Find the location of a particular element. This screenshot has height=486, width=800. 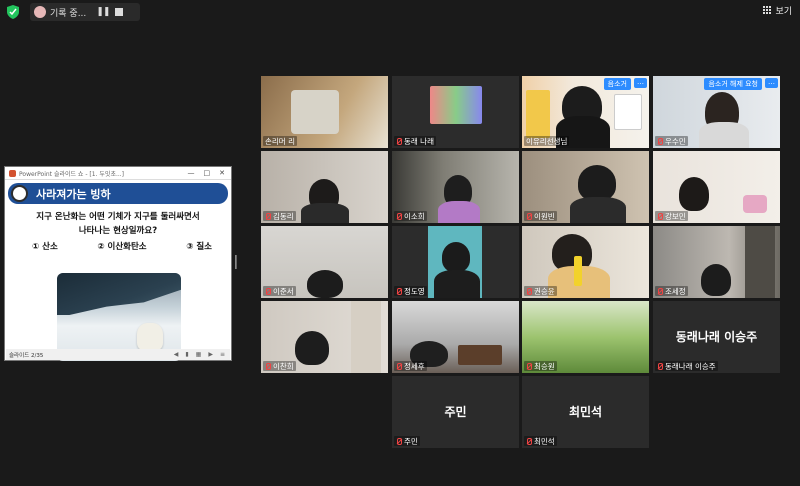

view-button: 보기 is located at coordinates (777, 10).